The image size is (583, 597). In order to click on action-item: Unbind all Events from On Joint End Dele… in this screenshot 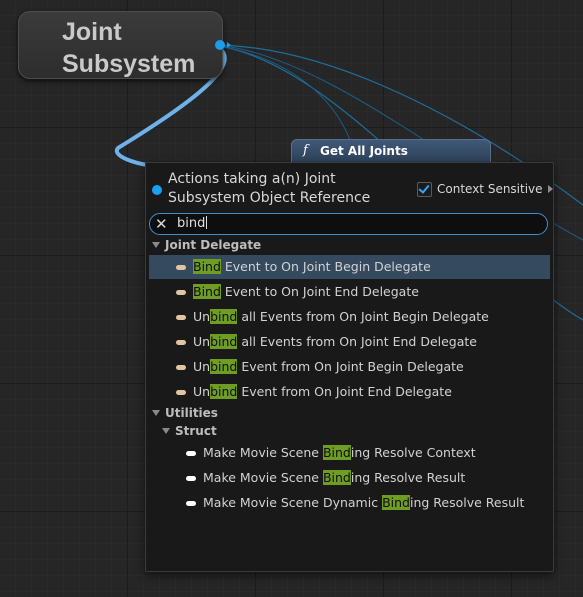, I will do `click(349, 342)`.